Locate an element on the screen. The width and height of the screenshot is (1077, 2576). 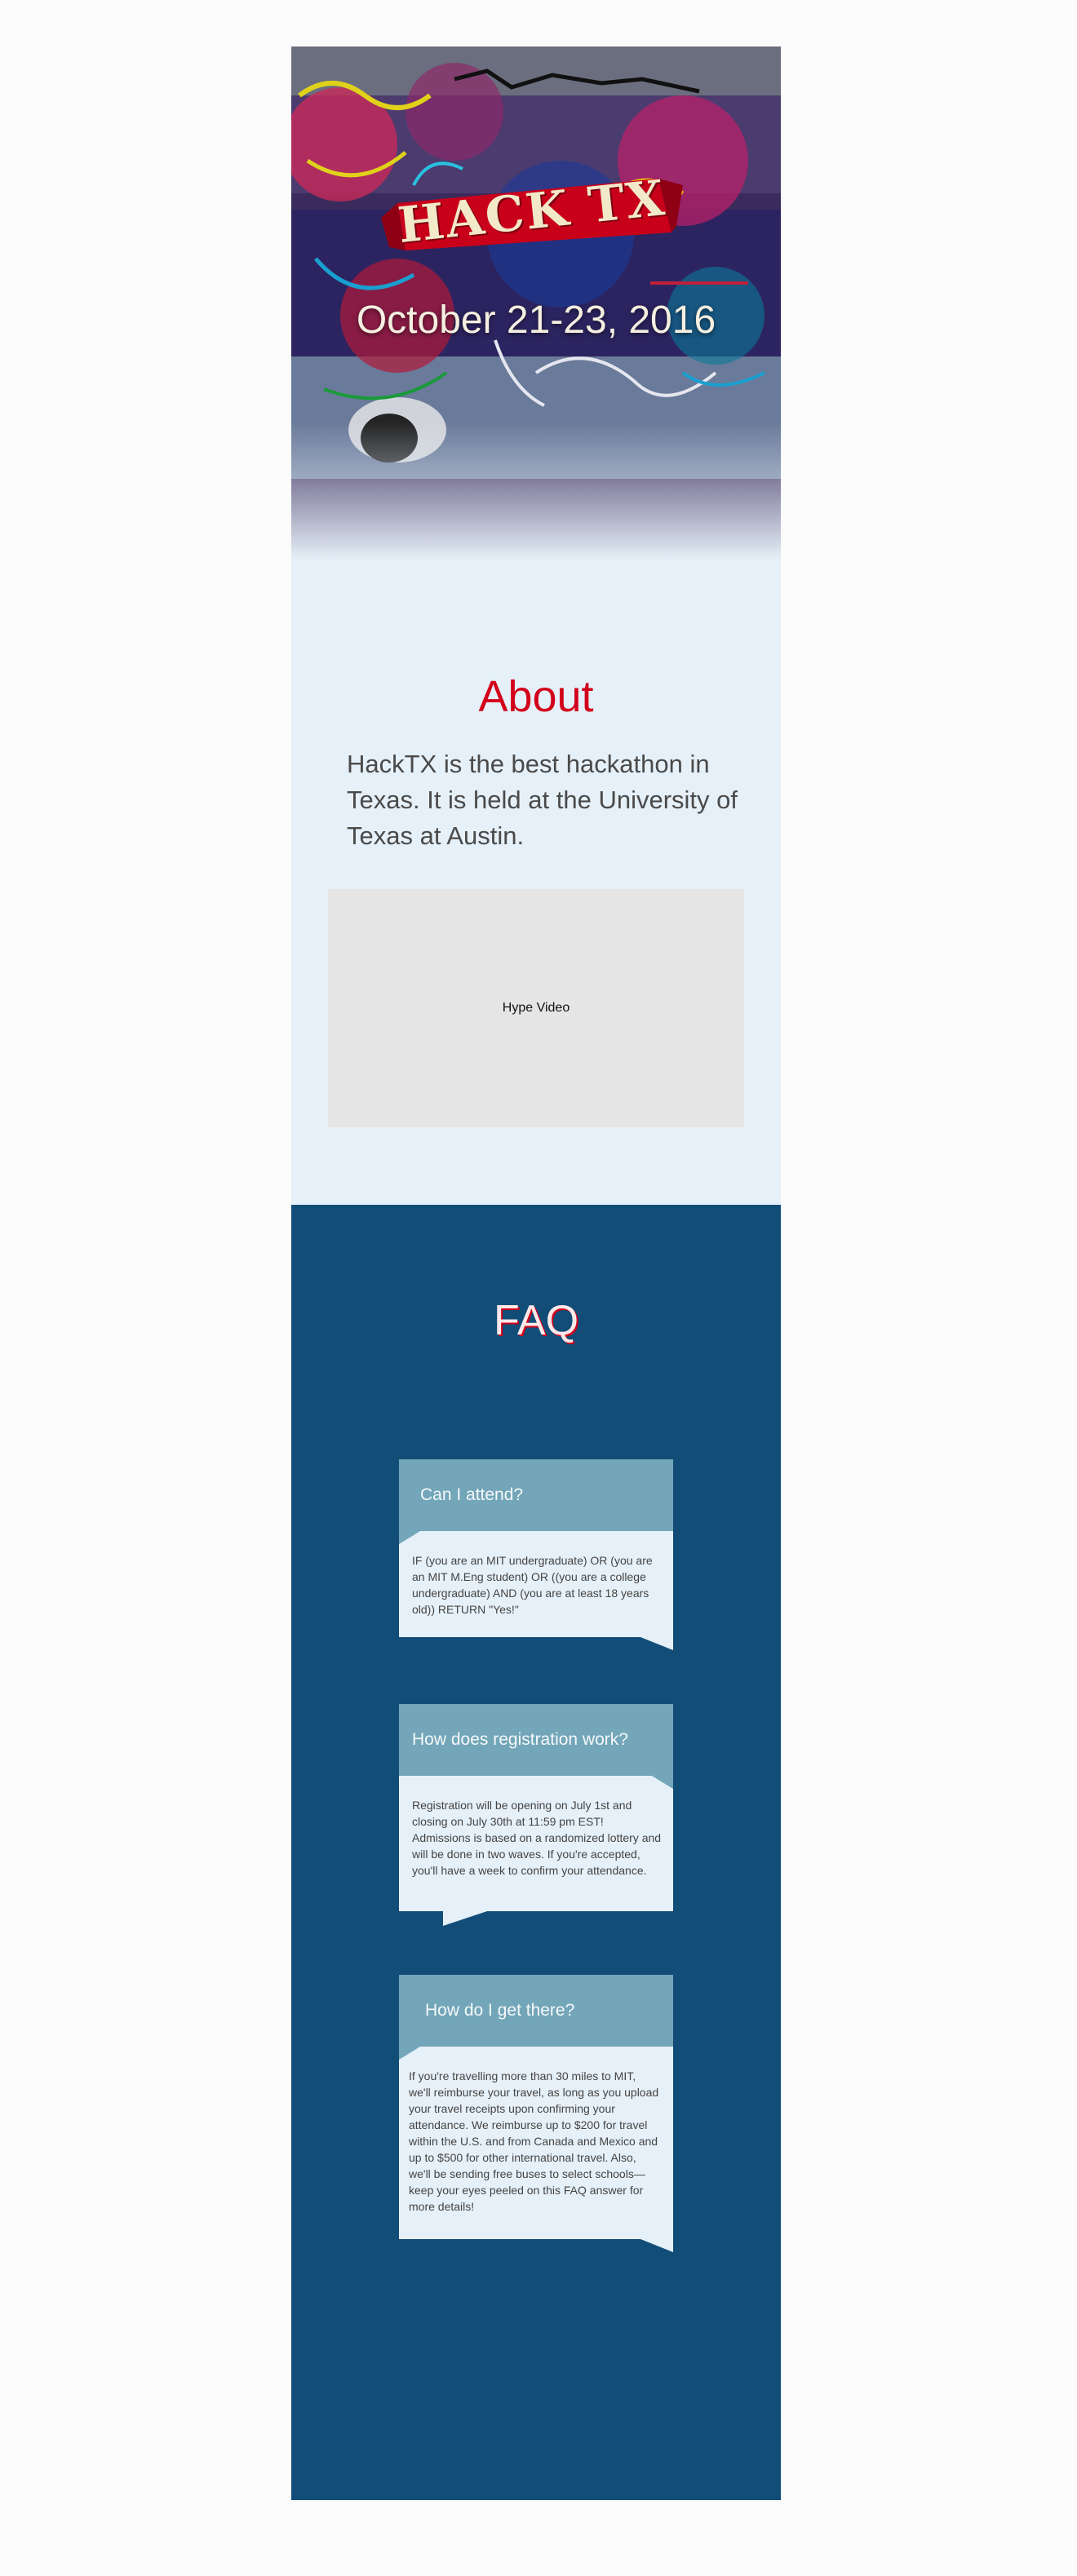
faq-question: Can I attend? is located at coordinates (471, 1495).